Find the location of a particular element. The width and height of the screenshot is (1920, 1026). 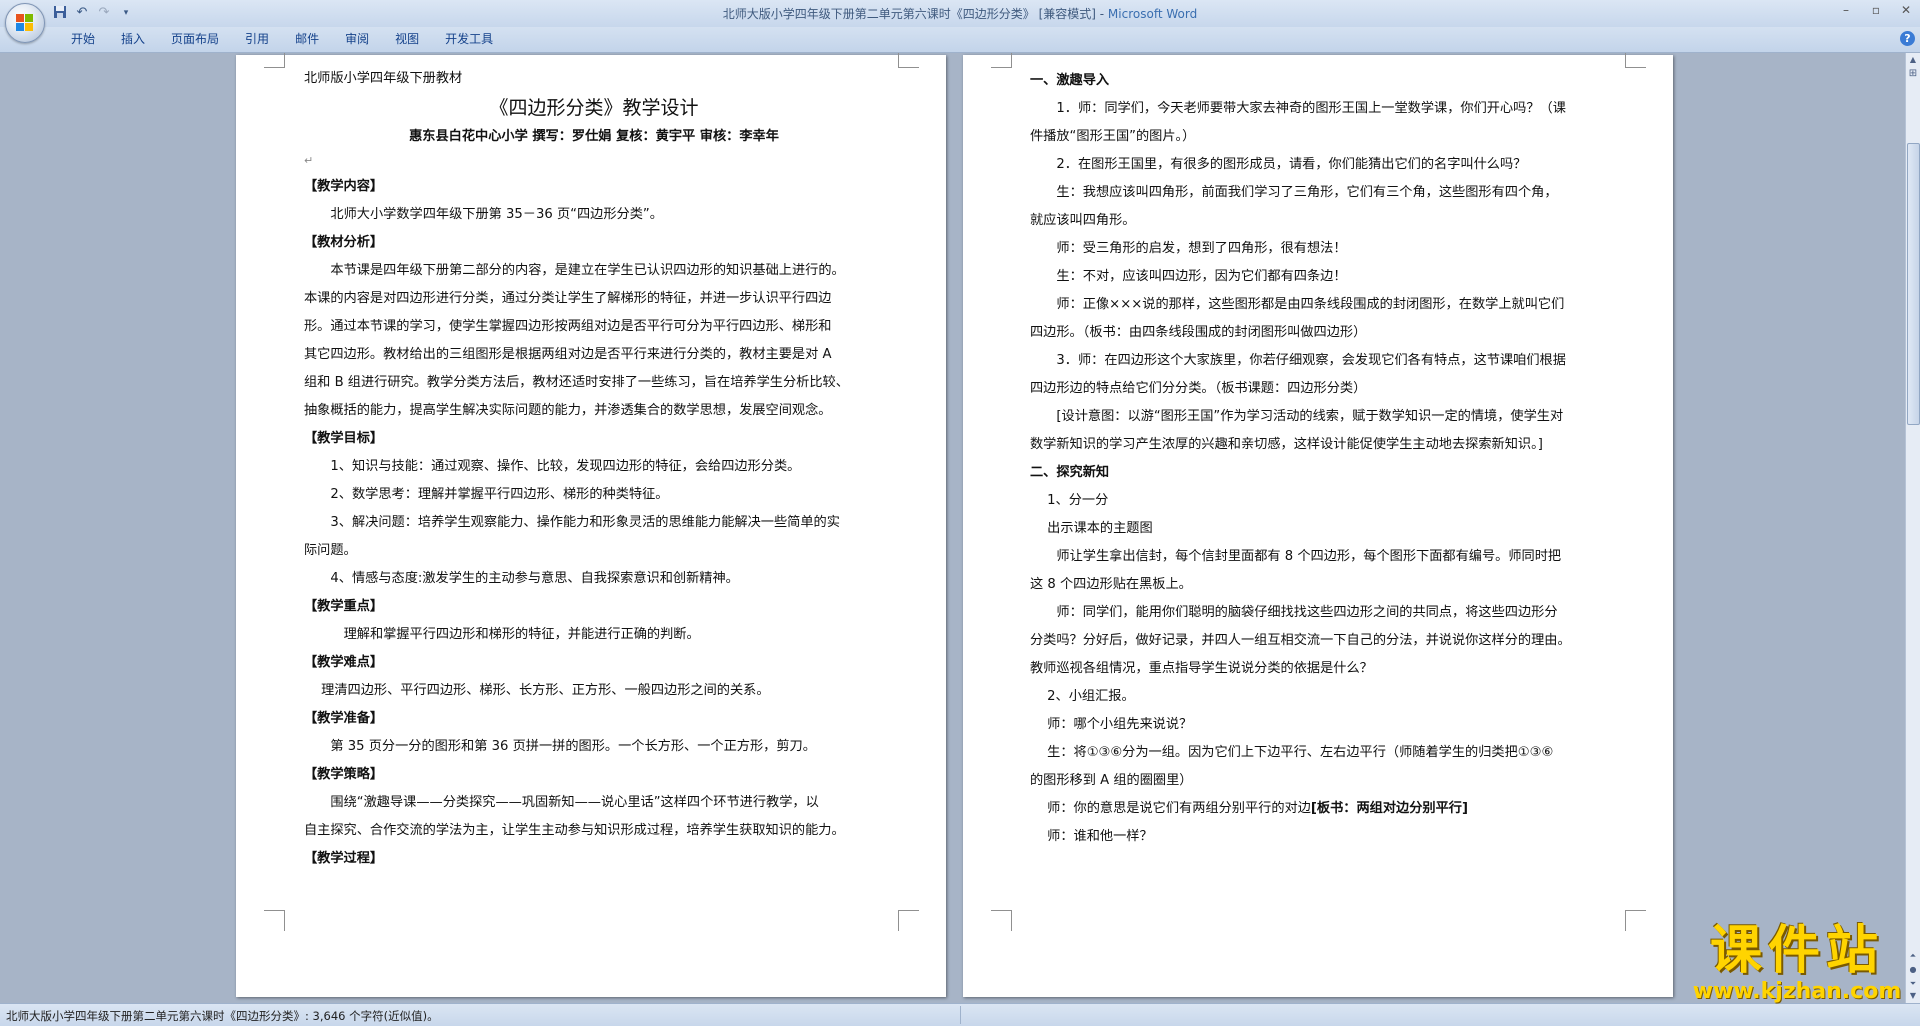

tab-developer: 开发工具 is located at coordinates (469, 39).